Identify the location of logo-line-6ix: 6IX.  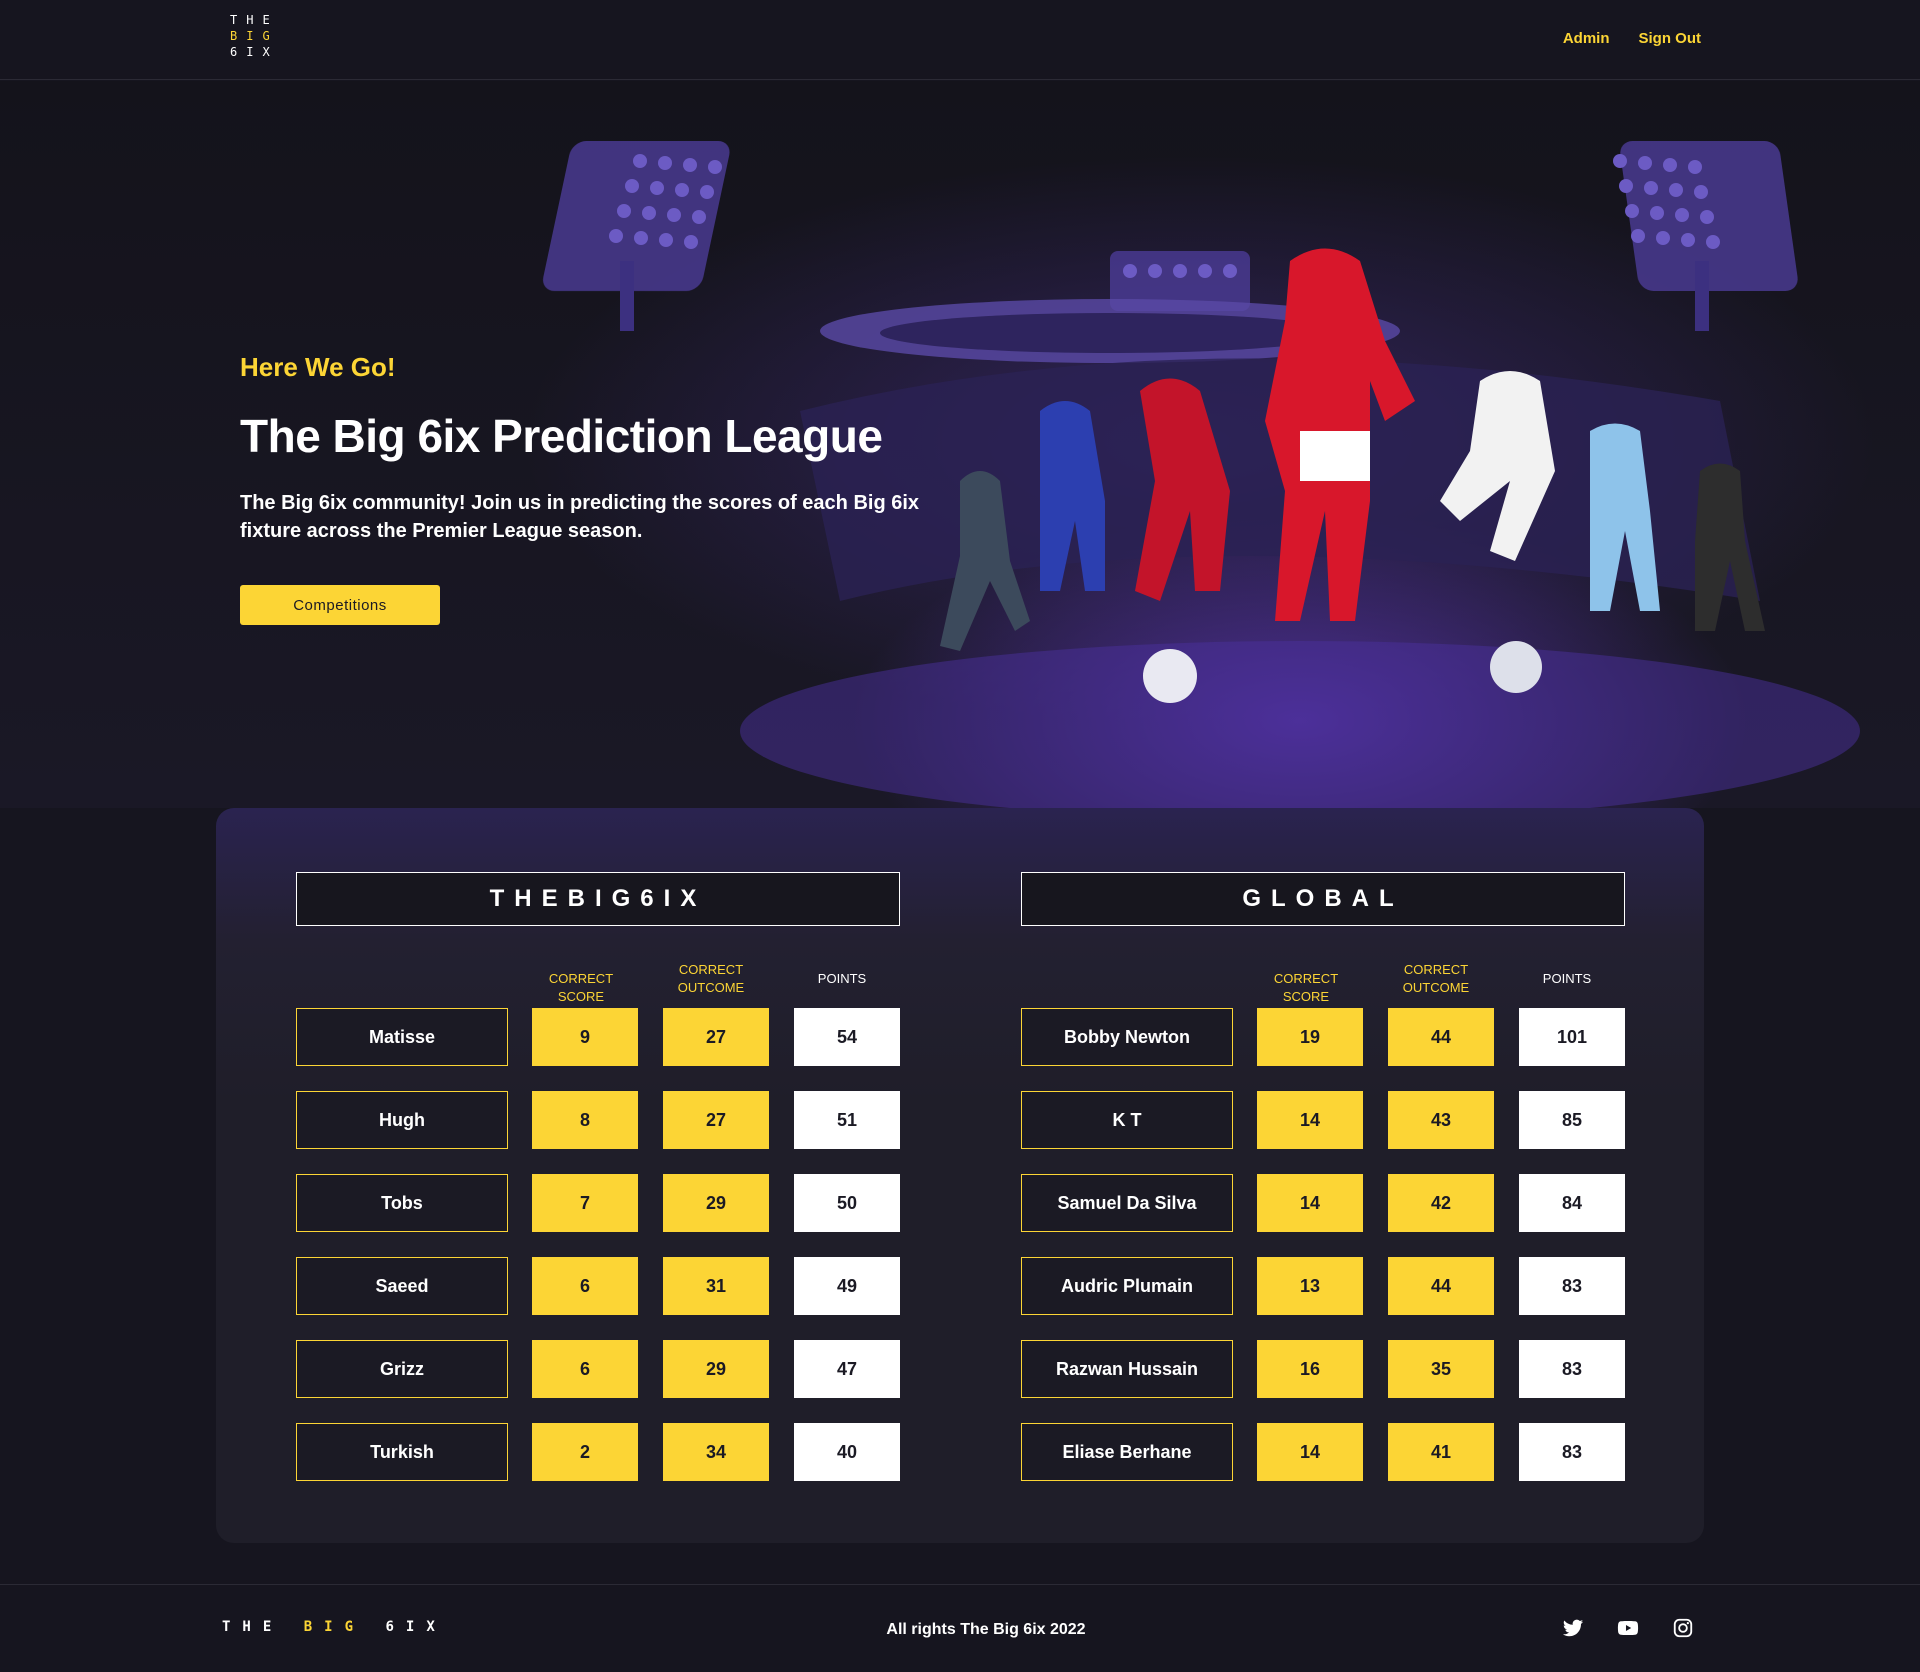
(254, 52).